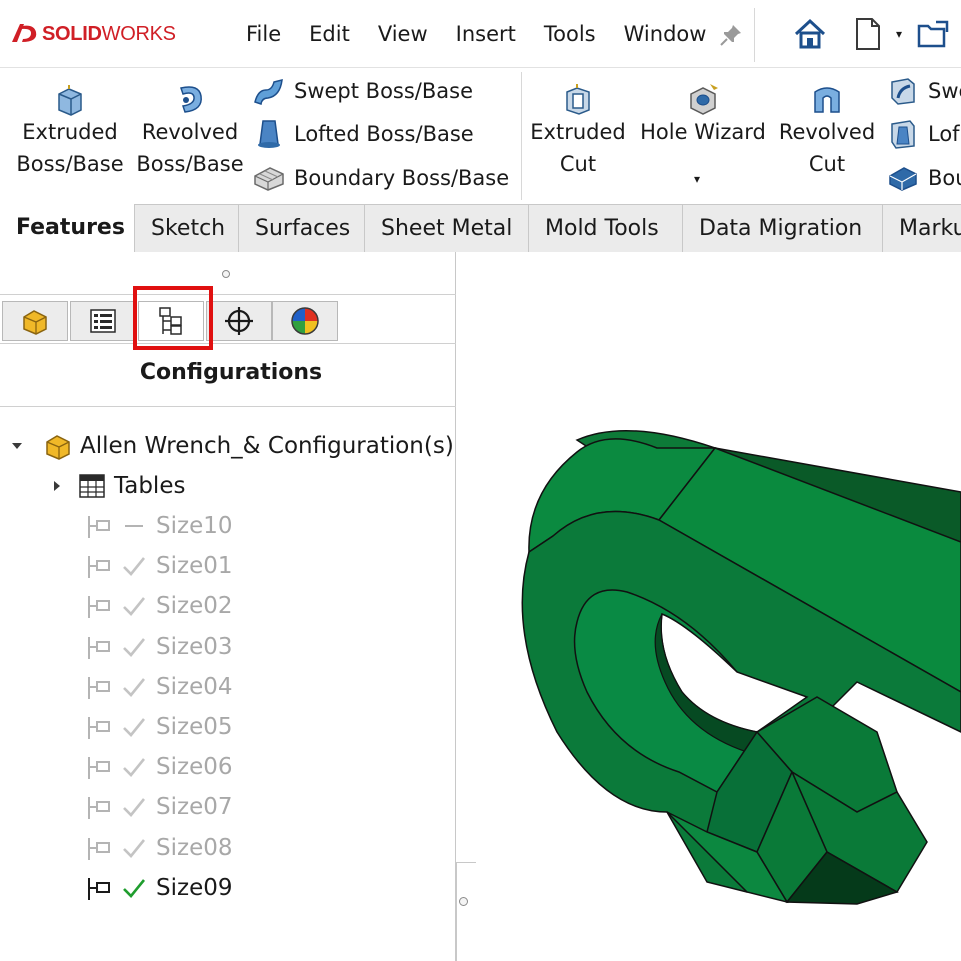 The height and width of the screenshot is (961, 961). Describe the element at coordinates (190, 128) in the screenshot. I see `revolved-boss-button: Revolved Boss/Base` at that location.